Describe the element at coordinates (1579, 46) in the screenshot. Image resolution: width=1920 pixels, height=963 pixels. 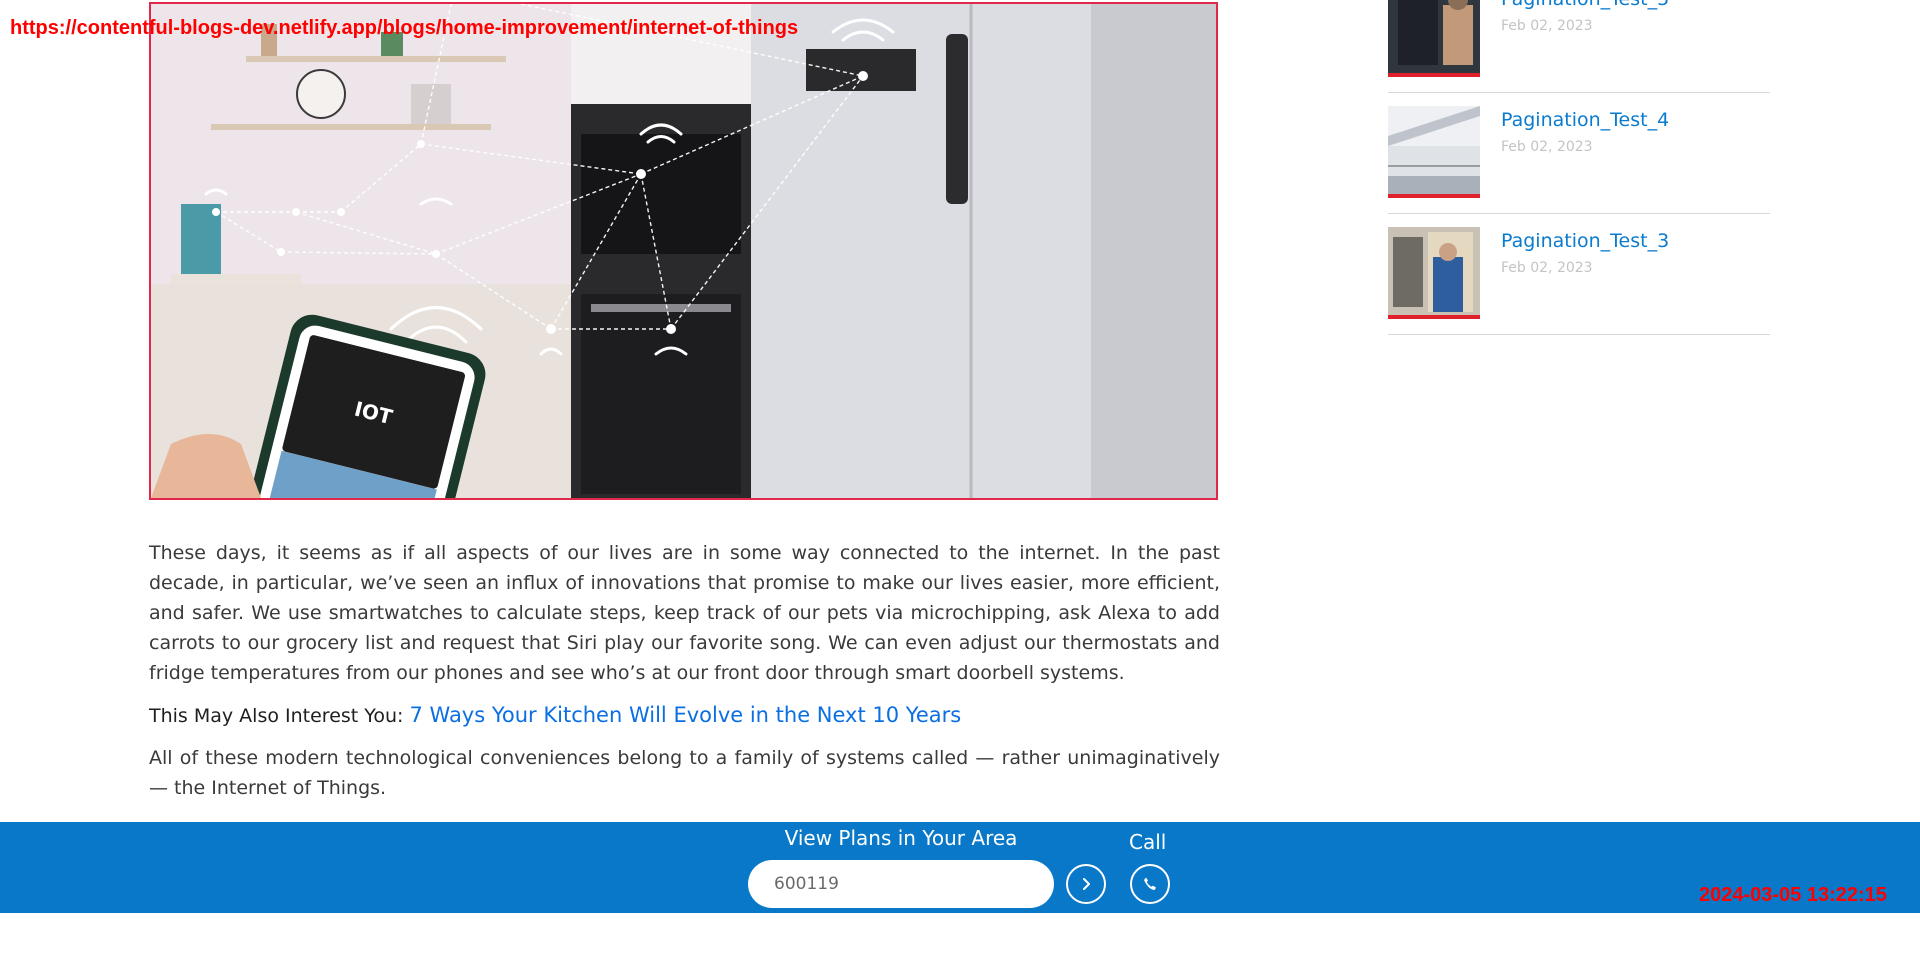
I see `sidebar-post: Pagination_Test_5 Feb 02, 2023` at that location.